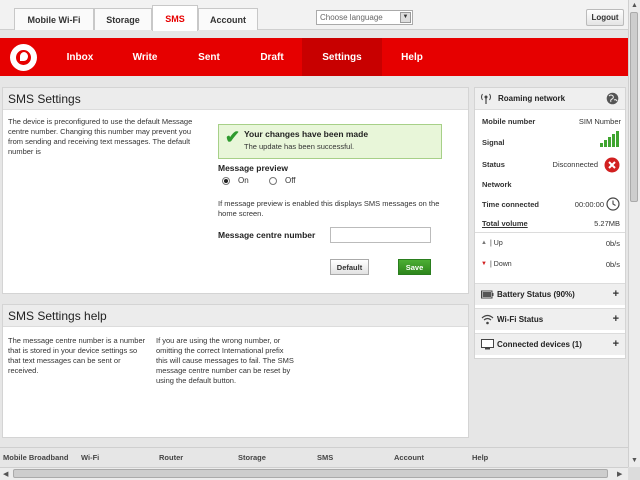 This screenshot has width=640, height=480. I want to click on tab-storage: Storage, so click(123, 19).